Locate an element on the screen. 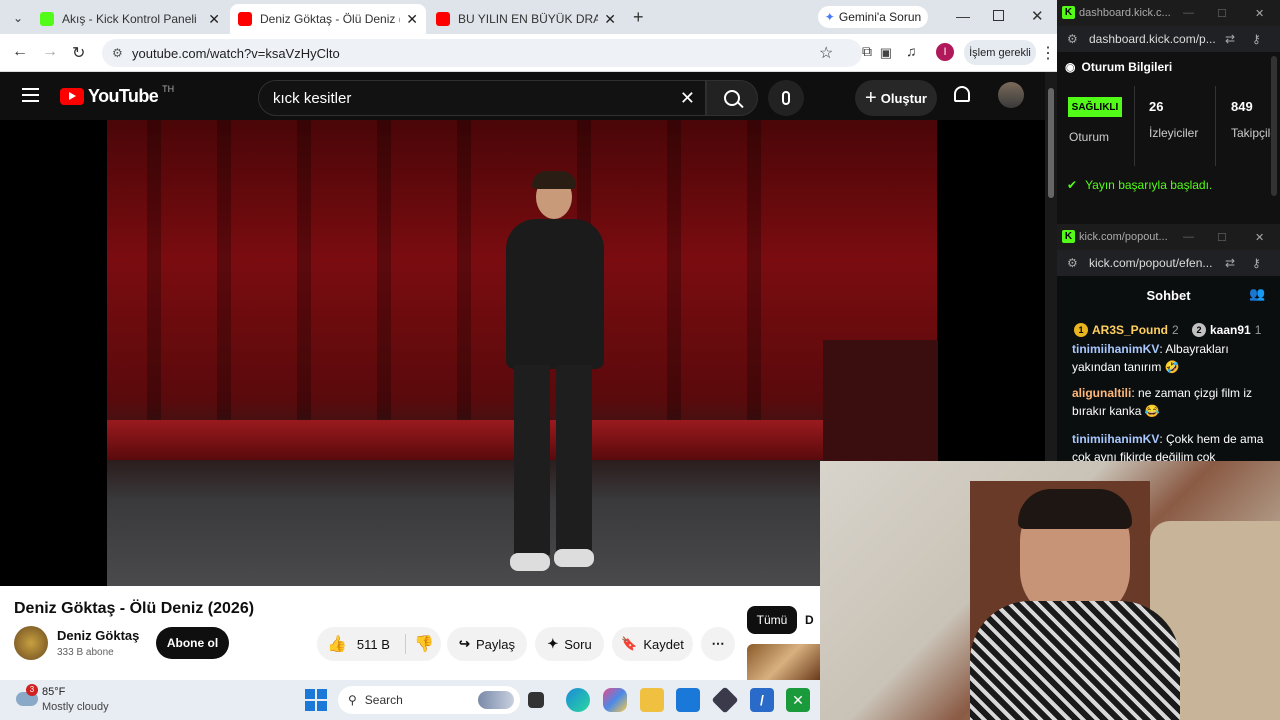  video-title: Deniz Göktaş - Ölü Deniz (2026) is located at coordinates (134, 608).